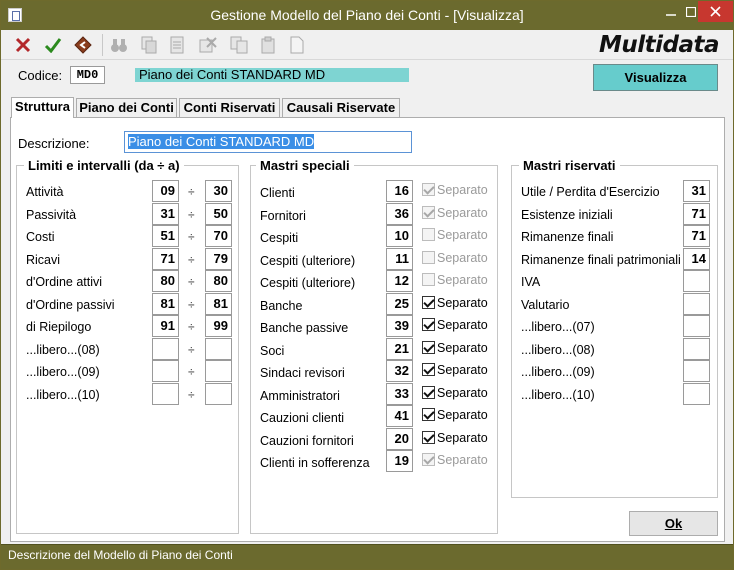 The image size is (734, 570). Describe the element at coordinates (302, 373) in the screenshot. I see `mastro-speciale-label: Sindaci revisori` at that location.